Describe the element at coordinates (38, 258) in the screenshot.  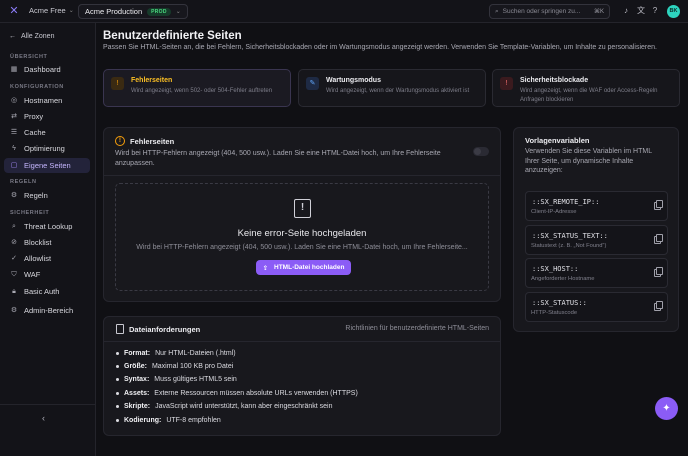
I see `sidebar-item-label: Allowlist` at that location.